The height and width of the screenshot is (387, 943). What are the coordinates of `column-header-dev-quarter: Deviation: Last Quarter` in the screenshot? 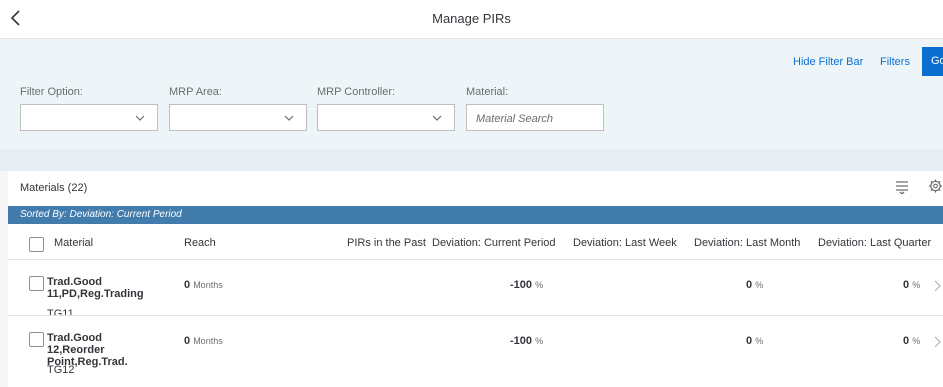 It's located at (874, 243).